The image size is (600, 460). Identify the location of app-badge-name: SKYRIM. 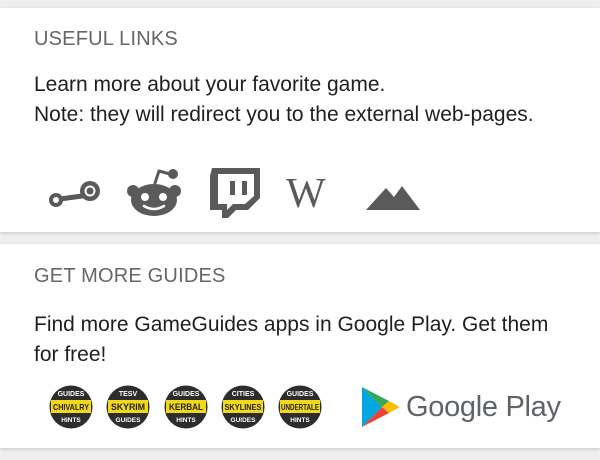
(128, 407).